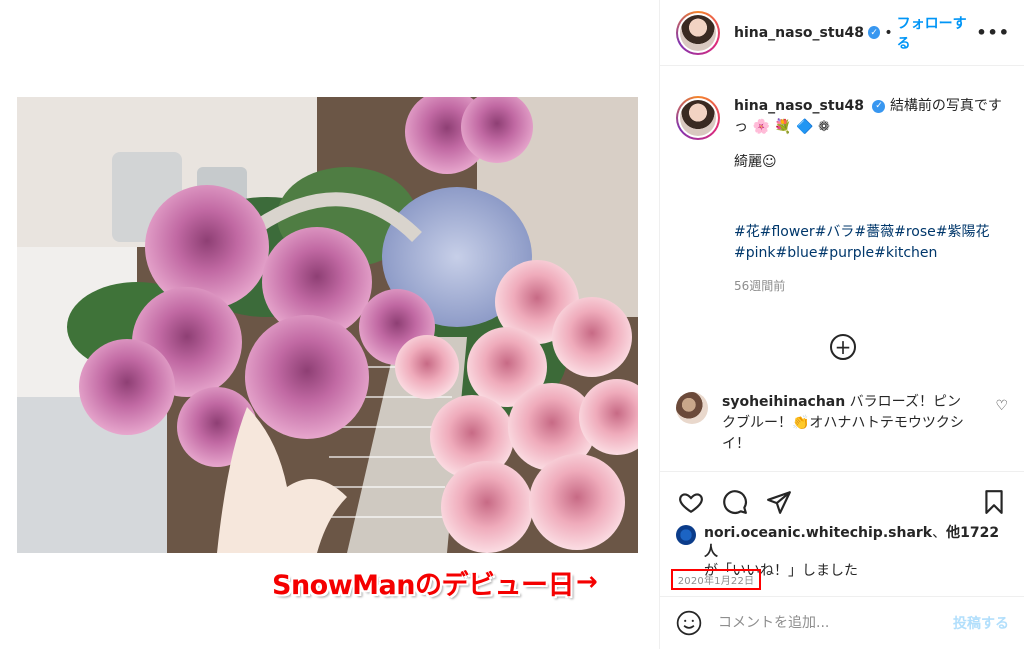 The width and height of the screenshot is (1024, 649). What do you see at coordinates (423, 585) in the screenshot?
I see `annotation-text: SnowManのデビュー日` at bounding box center [423, 585].